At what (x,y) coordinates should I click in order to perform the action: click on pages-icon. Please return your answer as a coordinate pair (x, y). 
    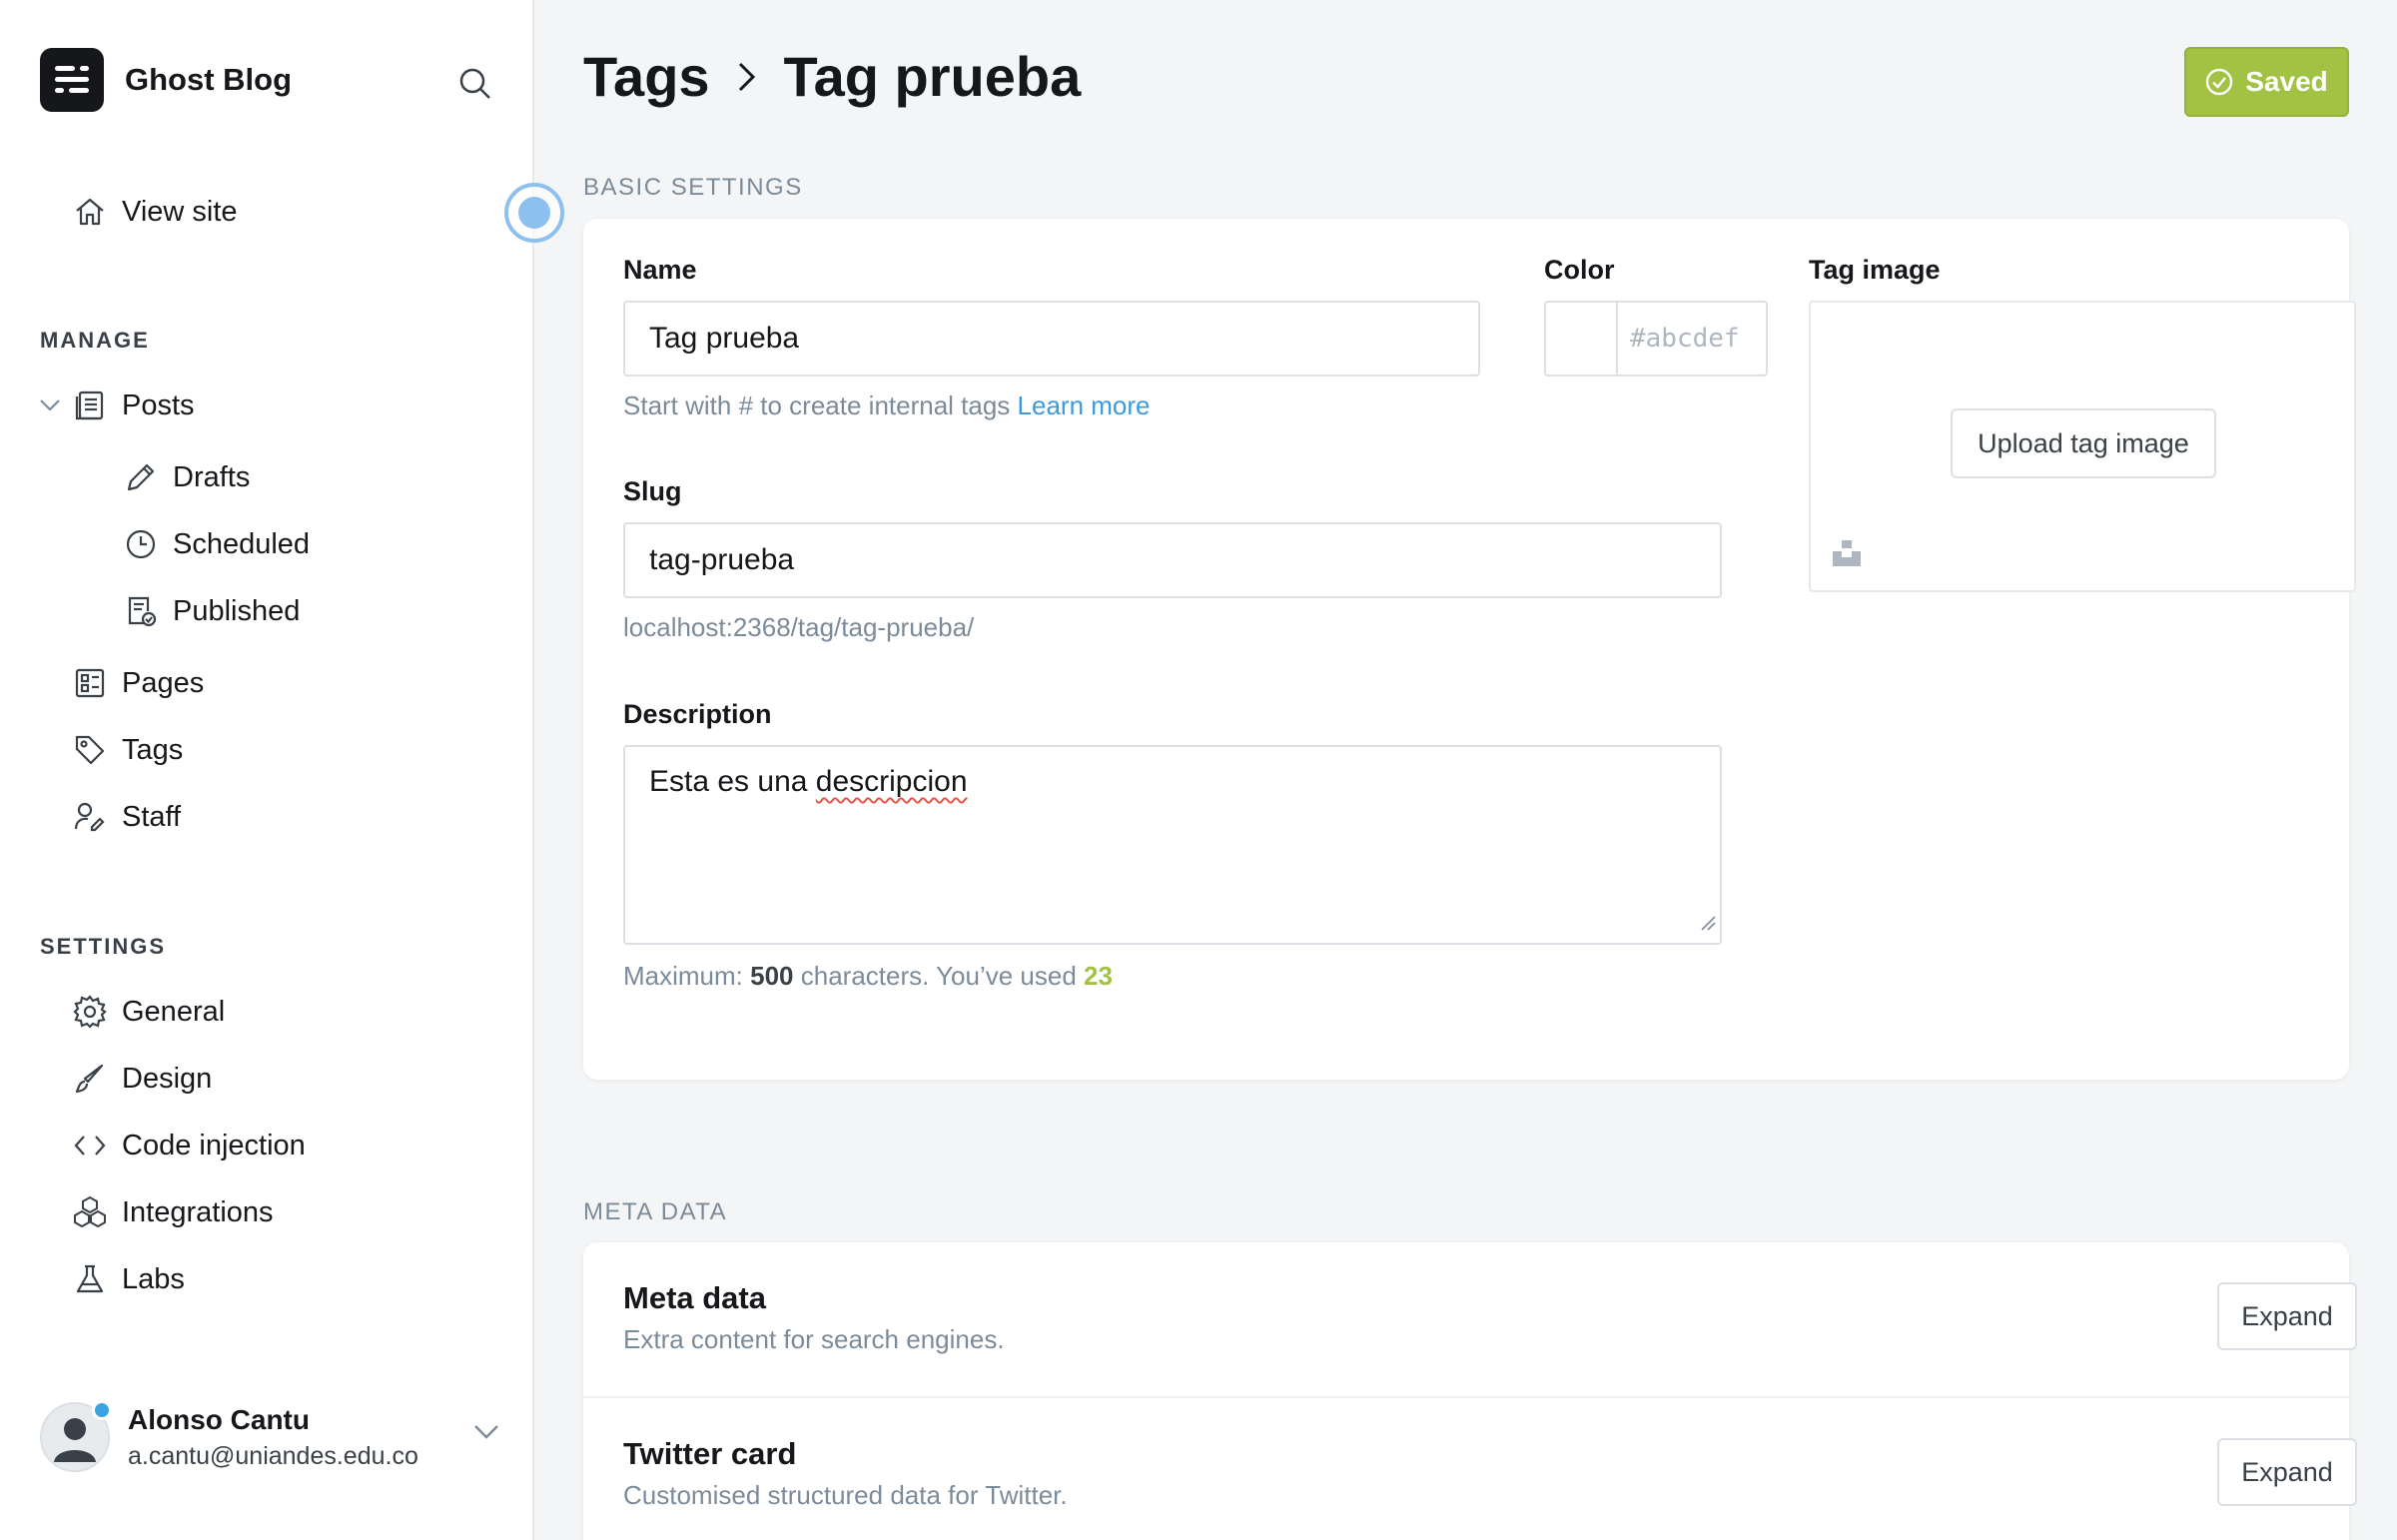
    Looking at the image, I should click on (90, 683).